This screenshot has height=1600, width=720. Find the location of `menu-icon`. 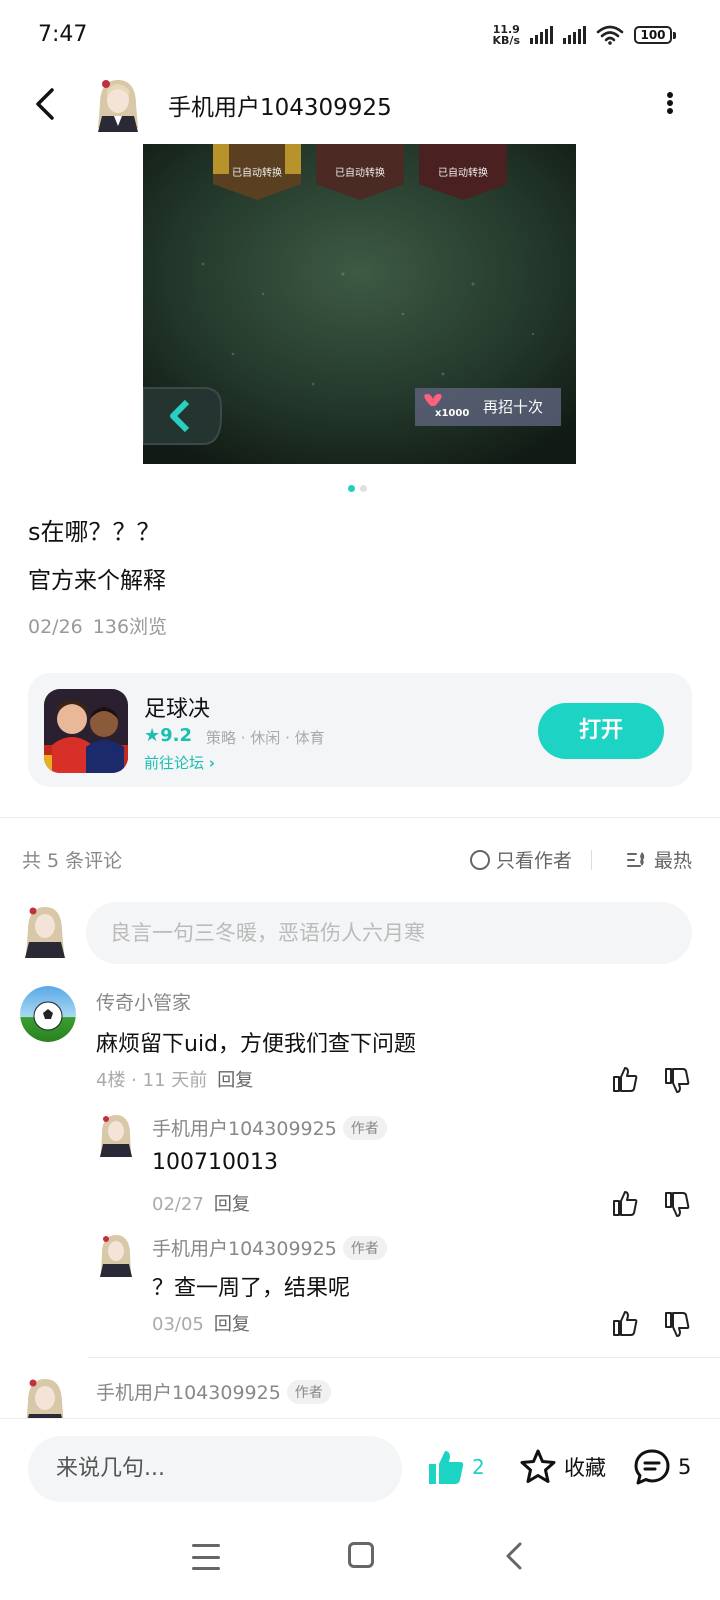

menu-icon is located at coordinates (206, 1557).